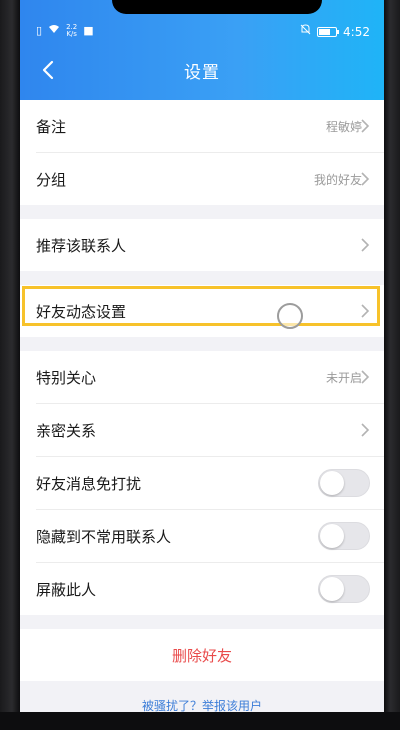 This screenshot has height=730, width=400. Describe the element at coordinates (328, 31) in the screenshot. I see `battery-icon` at that location.